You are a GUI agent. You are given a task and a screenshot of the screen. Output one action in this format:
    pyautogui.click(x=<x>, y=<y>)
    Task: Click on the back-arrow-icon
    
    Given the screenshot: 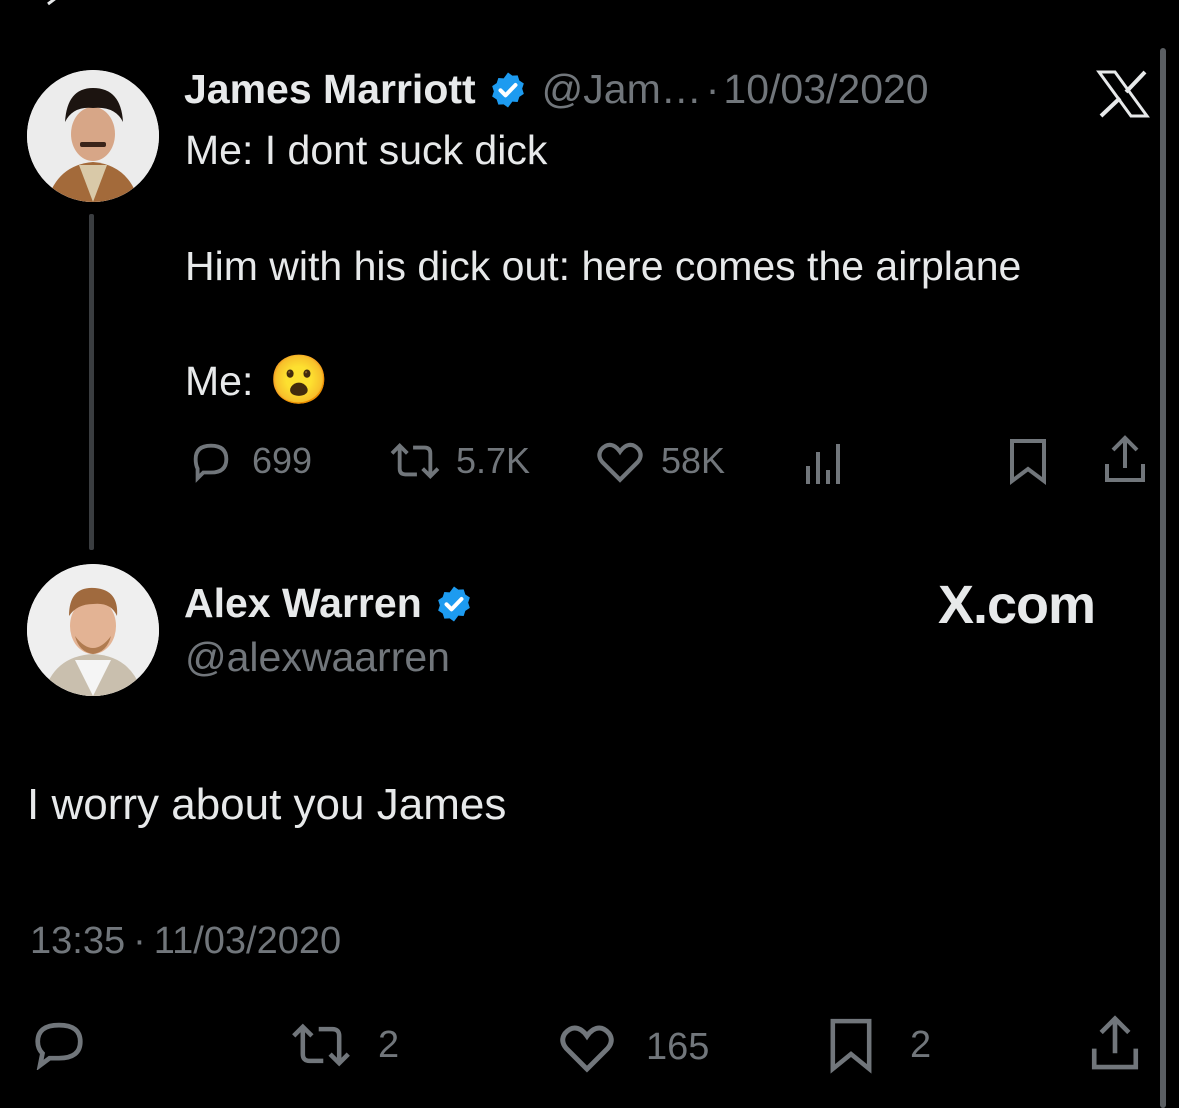 What is the action you would take?
    pyautogui.click(x=54, y=4)
    